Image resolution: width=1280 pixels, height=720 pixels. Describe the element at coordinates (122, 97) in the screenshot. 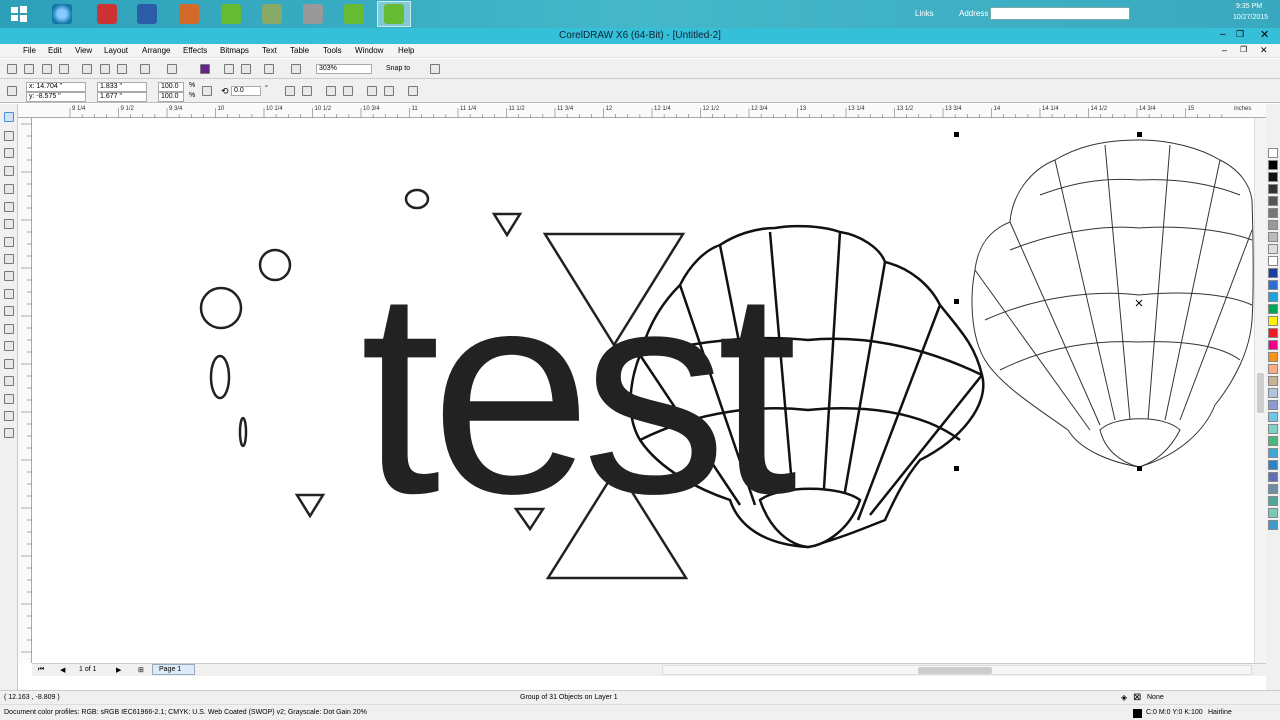

I see `height-field: 1.677 "` at that location.